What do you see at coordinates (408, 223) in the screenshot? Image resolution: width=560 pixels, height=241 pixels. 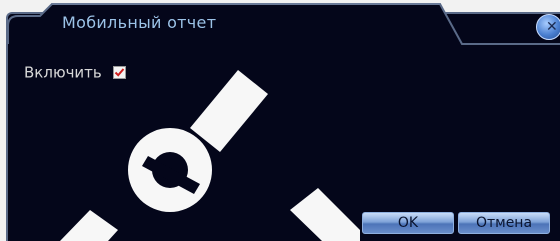 I see `ok-button: OK` at bounding box center [408, 223].